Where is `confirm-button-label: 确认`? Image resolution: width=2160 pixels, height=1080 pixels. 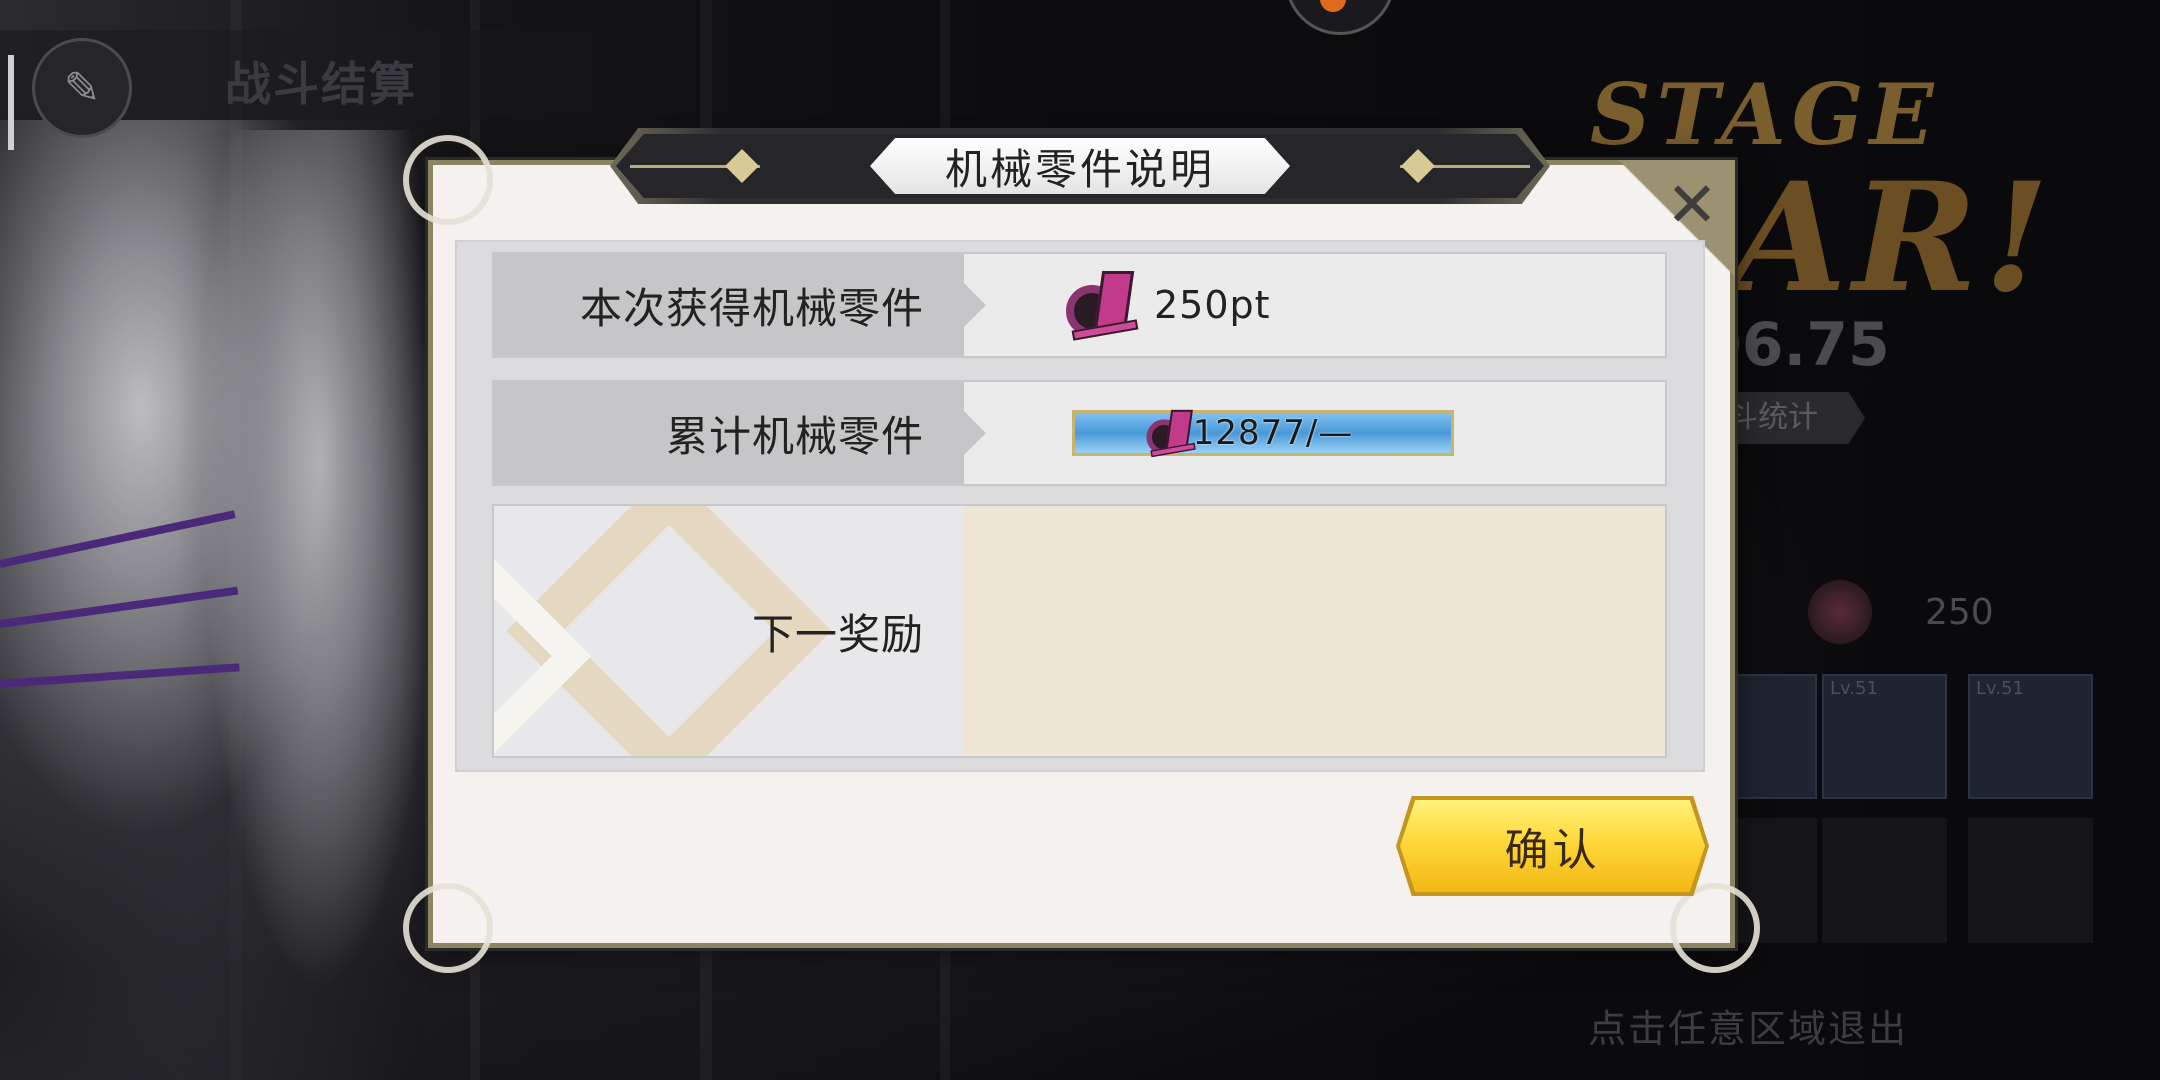
confirm-button-label: 确认 is located at coordinates (1552, 850).